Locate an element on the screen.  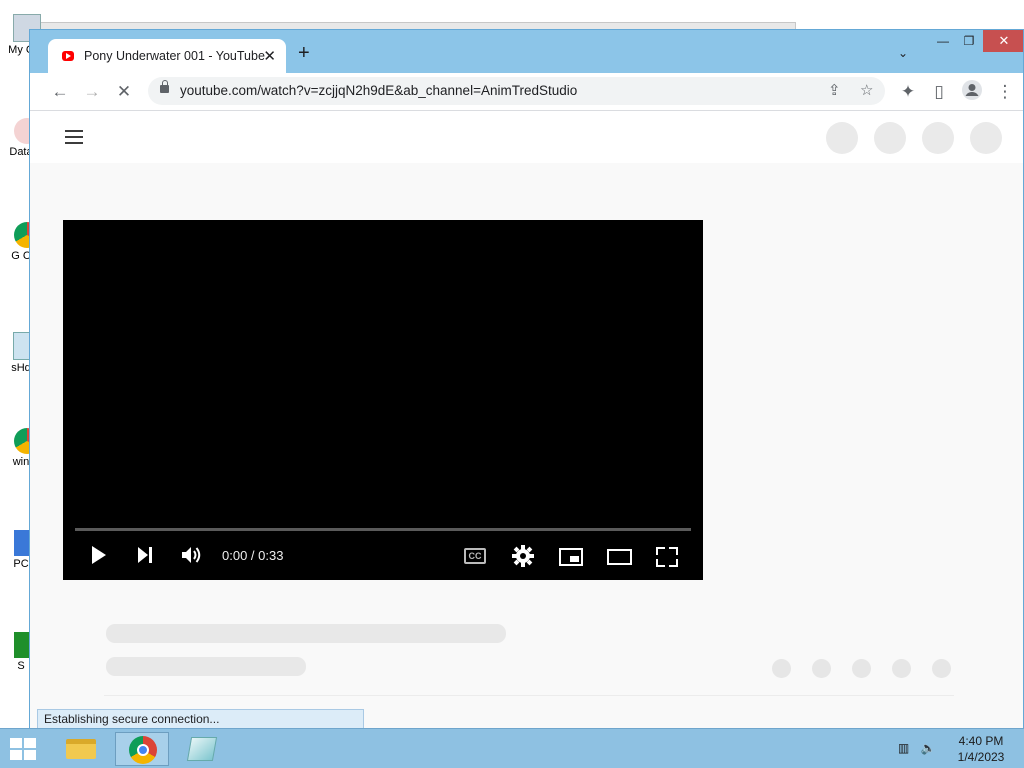
clock-time: 4:40 PM is located at coordinates (981, 741).